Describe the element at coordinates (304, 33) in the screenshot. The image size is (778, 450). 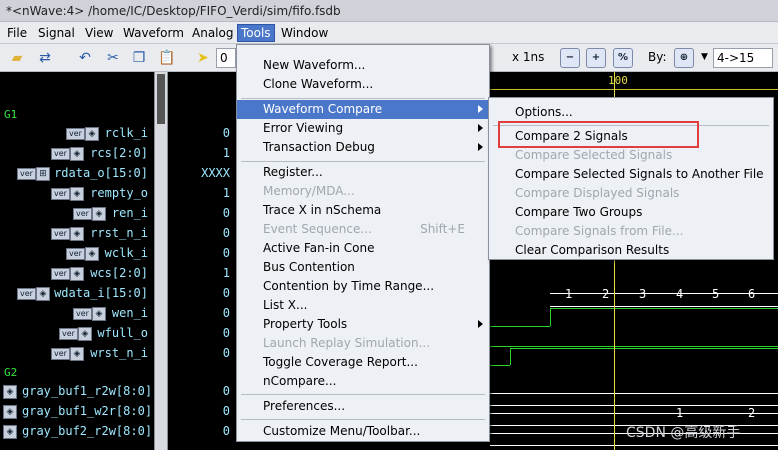
I see `menu-window: Window` at that location.